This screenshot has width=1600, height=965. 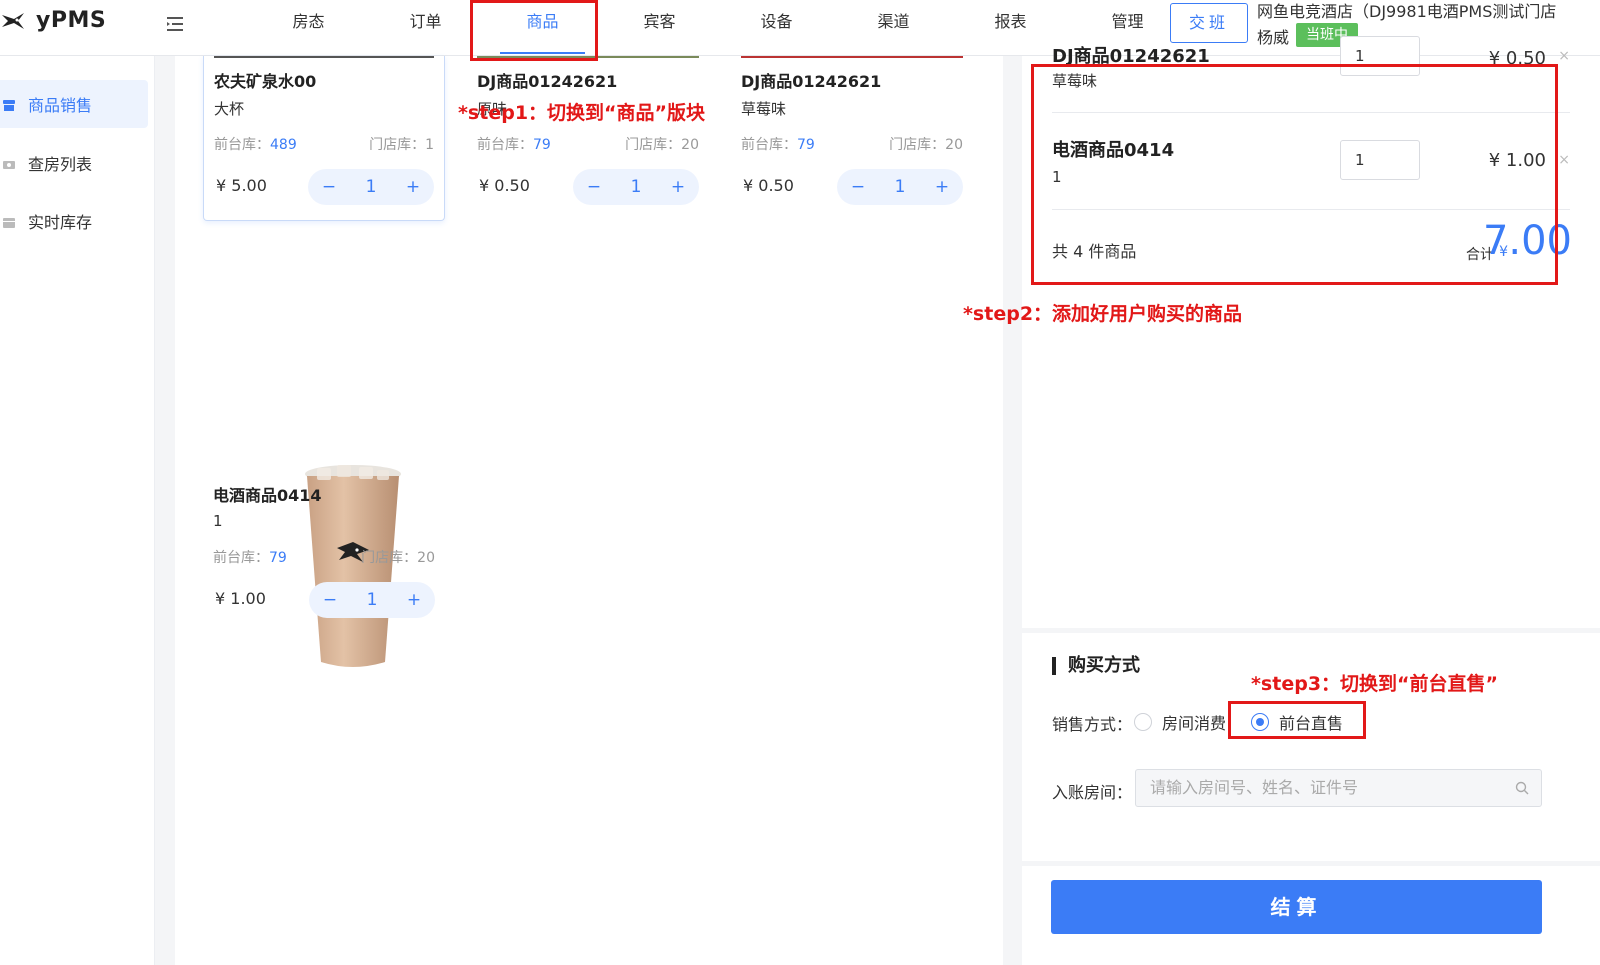 I want to click on purchase-method-panel: 购买方式 销售方式： 房间消费 前台直售 入账房间： 请输入房间号、姓名、证件号, so click(x=1311, y=747).